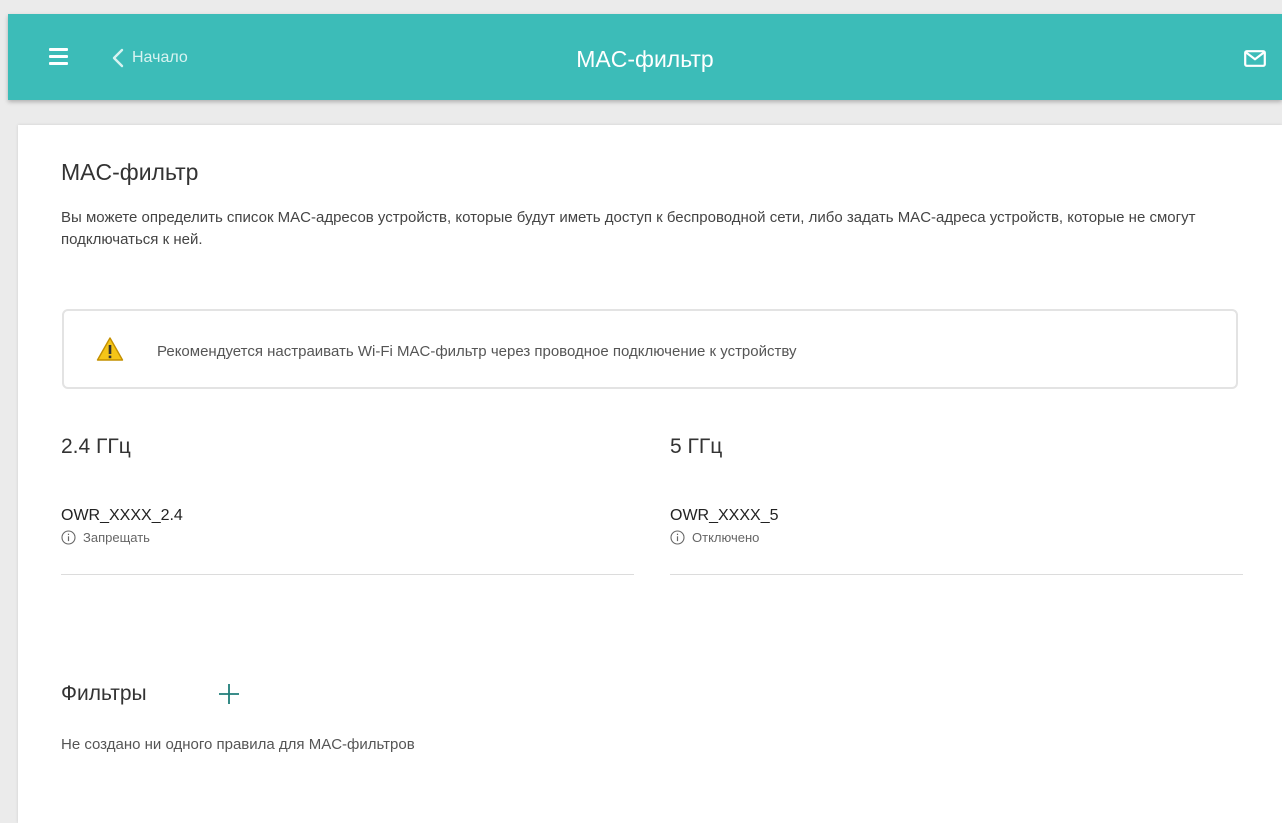 This screenshot has width=1282, height=823. I want to click on network-name-link: OWR_XXXX_5, so click(956, 516).